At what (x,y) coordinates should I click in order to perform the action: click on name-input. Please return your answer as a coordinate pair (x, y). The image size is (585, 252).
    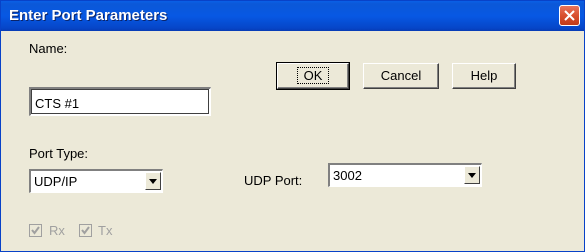
    Looking at the image, I should click on (120, 101).